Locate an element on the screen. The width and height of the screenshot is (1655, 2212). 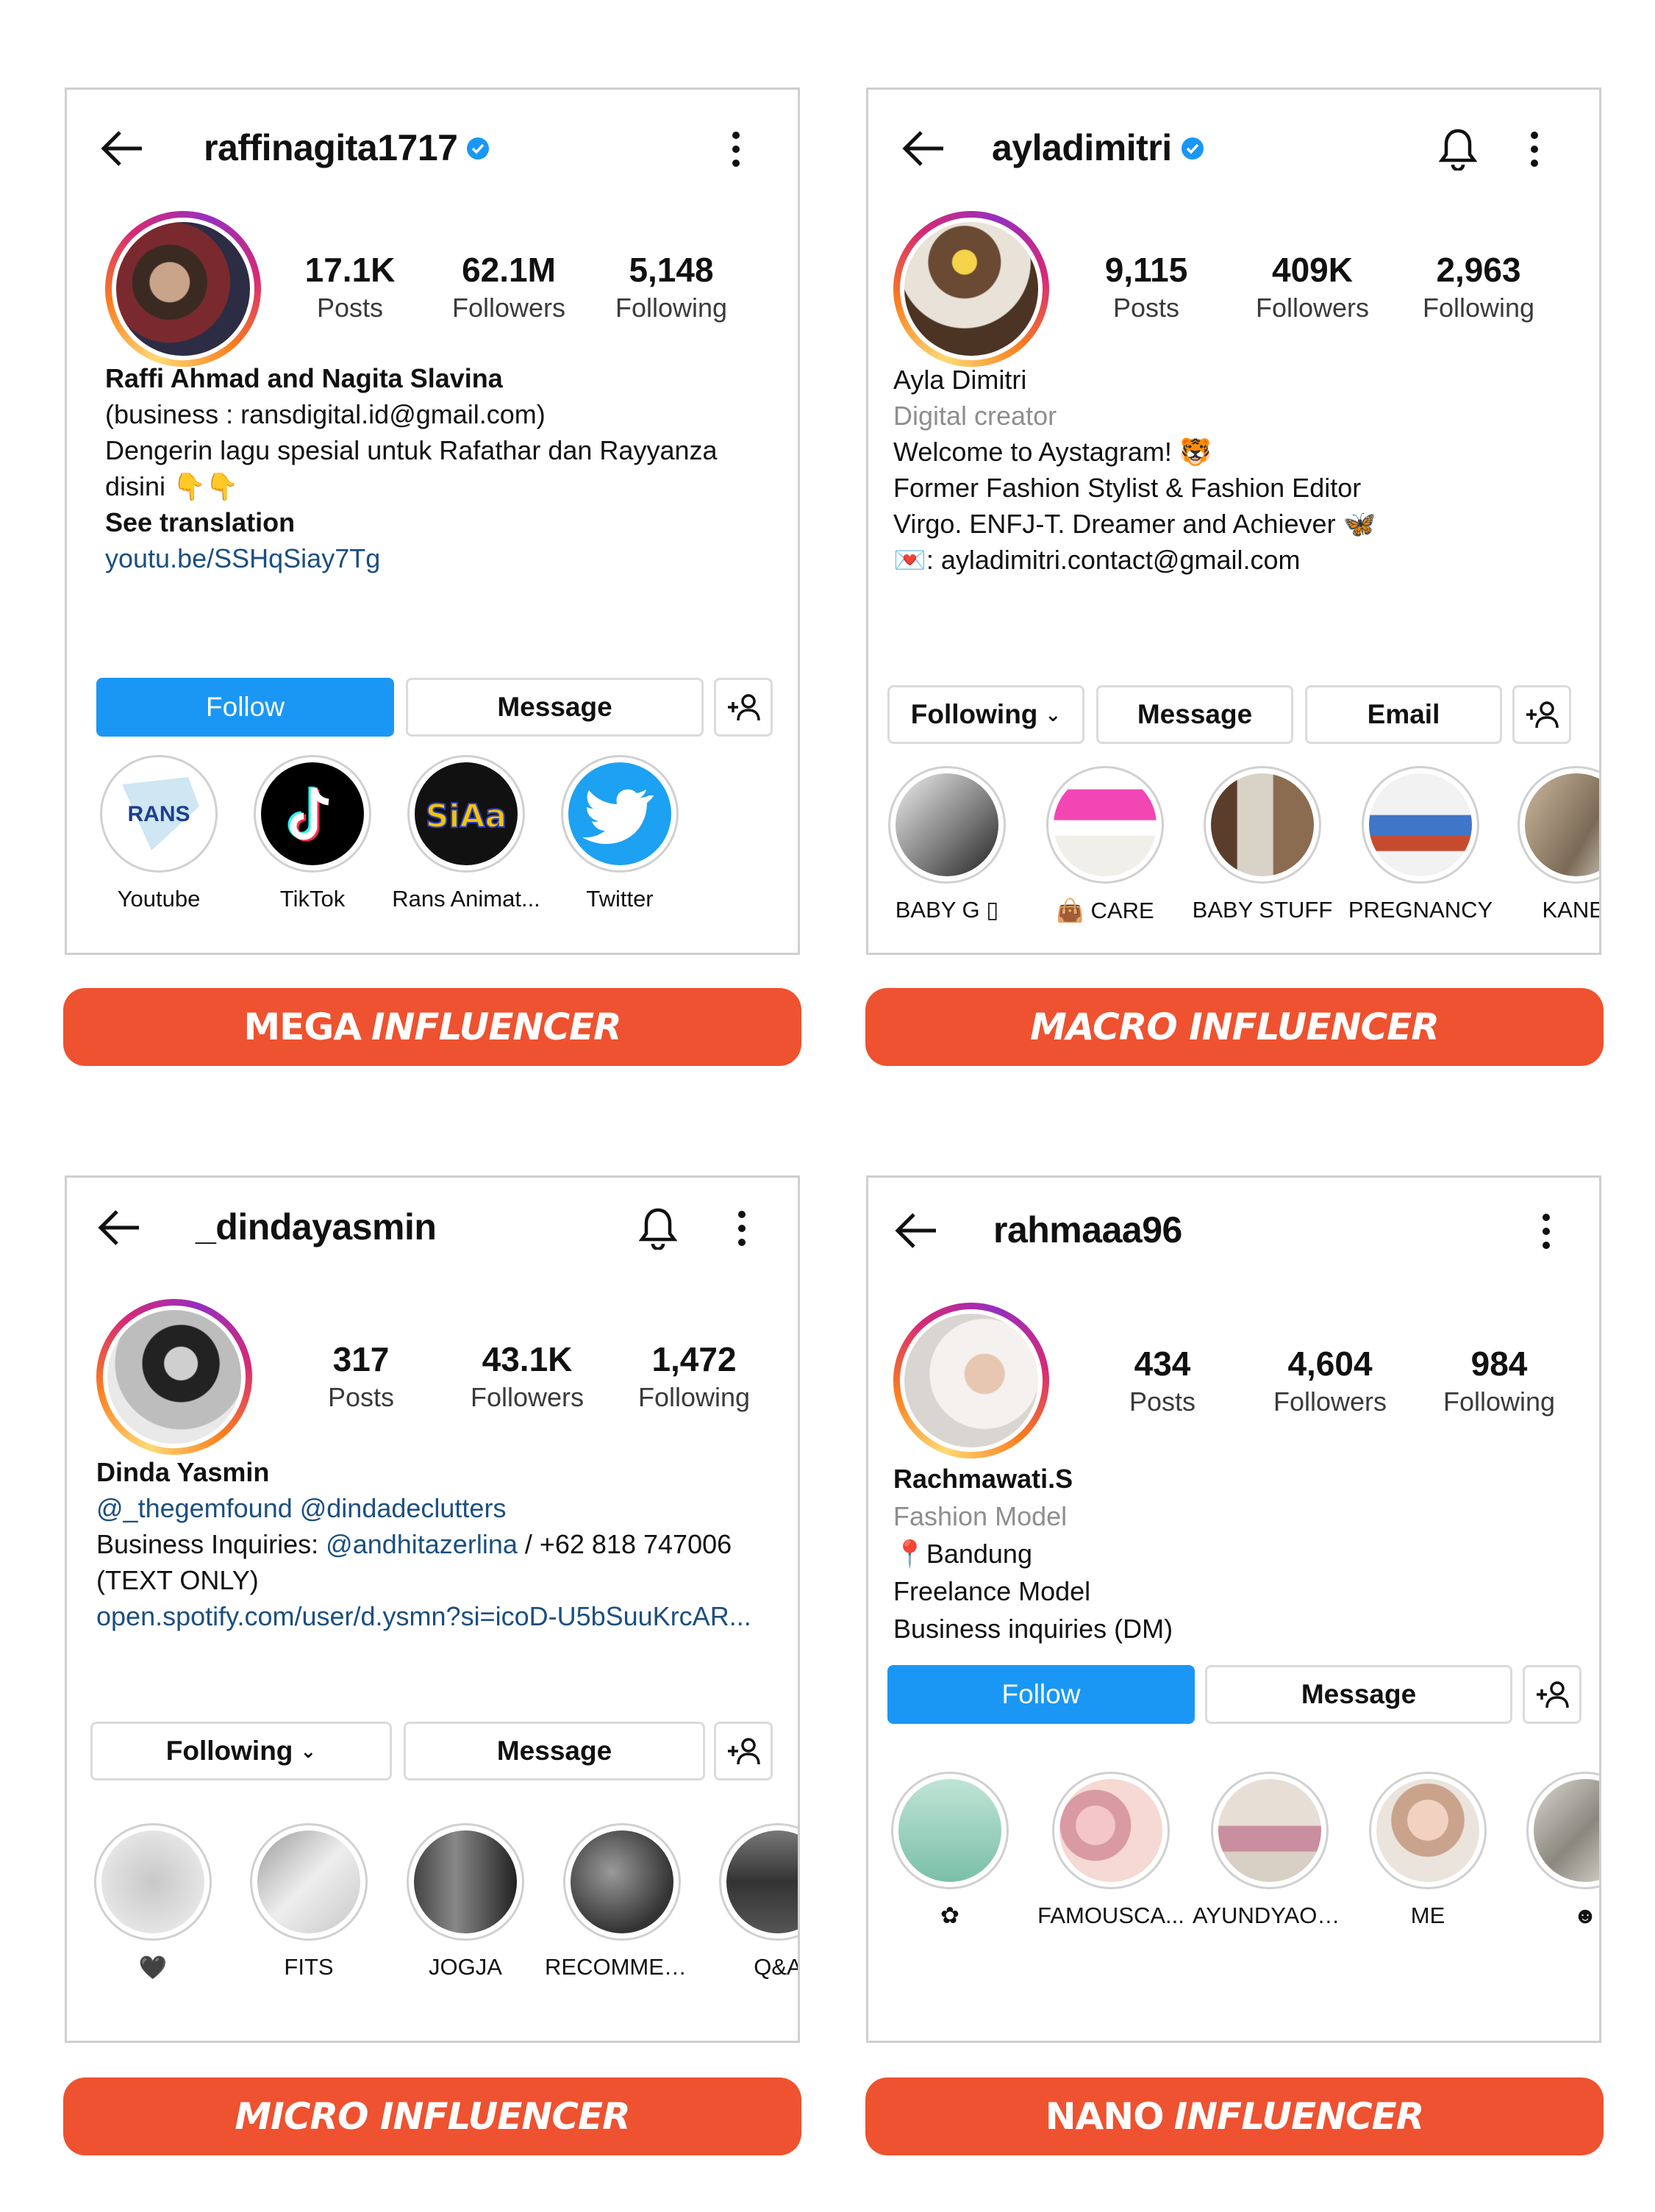
highlight-label: KANEI is located at coordinates (1571, 910).